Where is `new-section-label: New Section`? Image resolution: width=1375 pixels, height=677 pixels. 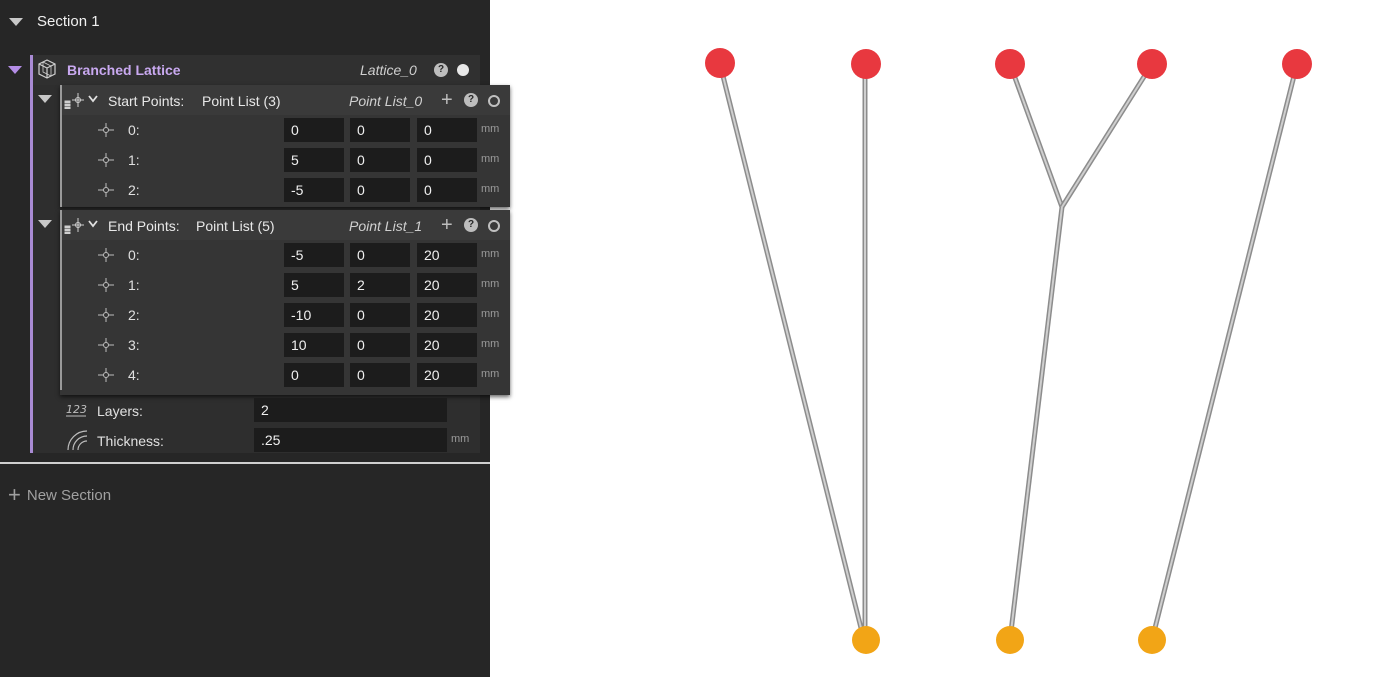 new-section-label: New Section is located at coordinates (69, 495).